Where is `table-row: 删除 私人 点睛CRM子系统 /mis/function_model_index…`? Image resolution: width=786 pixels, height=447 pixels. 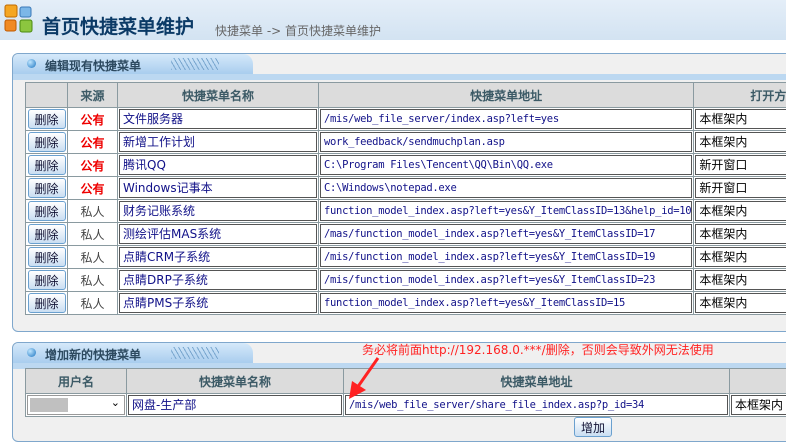 table-row: 删除 私人 点睛CRM子系统 /mis/function_model_index… is located at coordinates (405, 257).